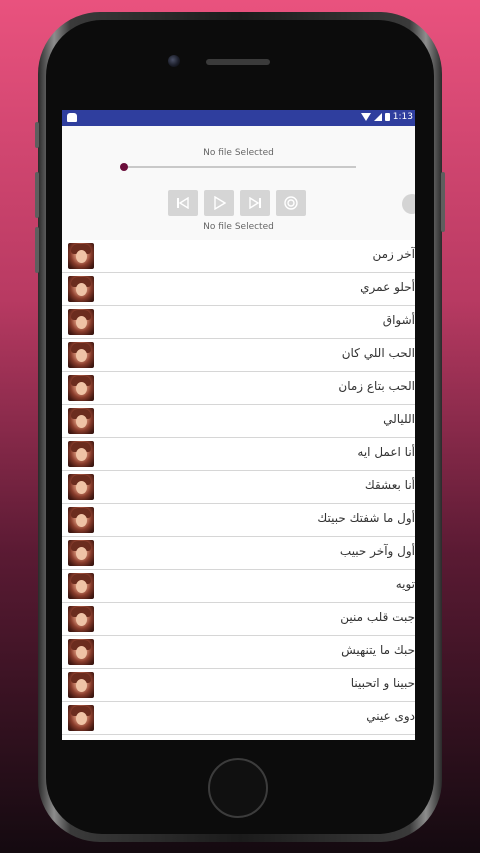 Image resolution: width=480 pixels, height=853 pixels. I want to click on song-row: آخر زمن, so click(238, 256).